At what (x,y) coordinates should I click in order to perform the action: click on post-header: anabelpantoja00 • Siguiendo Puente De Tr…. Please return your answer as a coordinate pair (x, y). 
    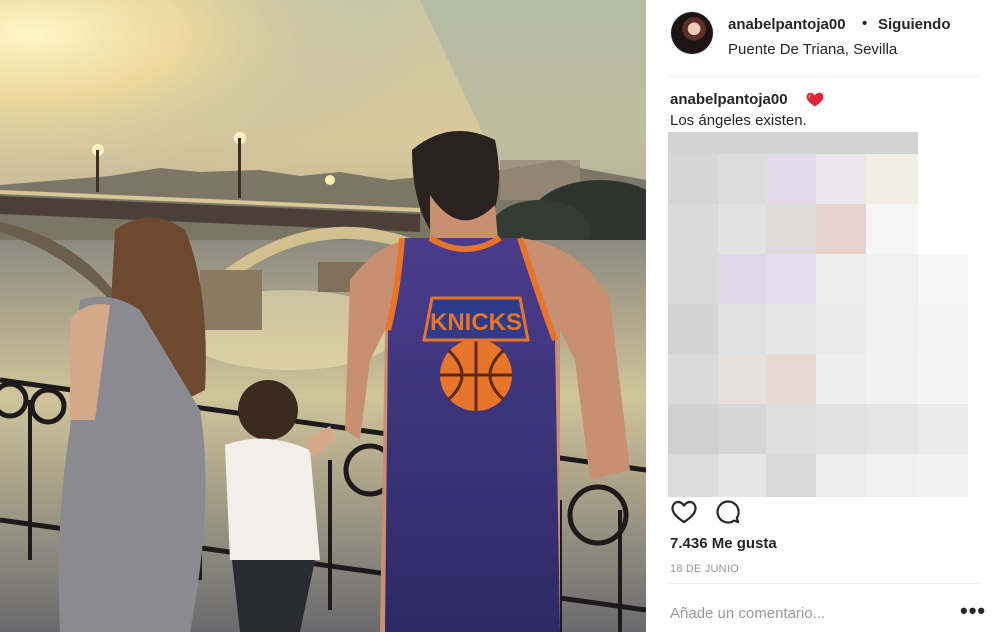
    Looking at the image, I should click on (823, 38).